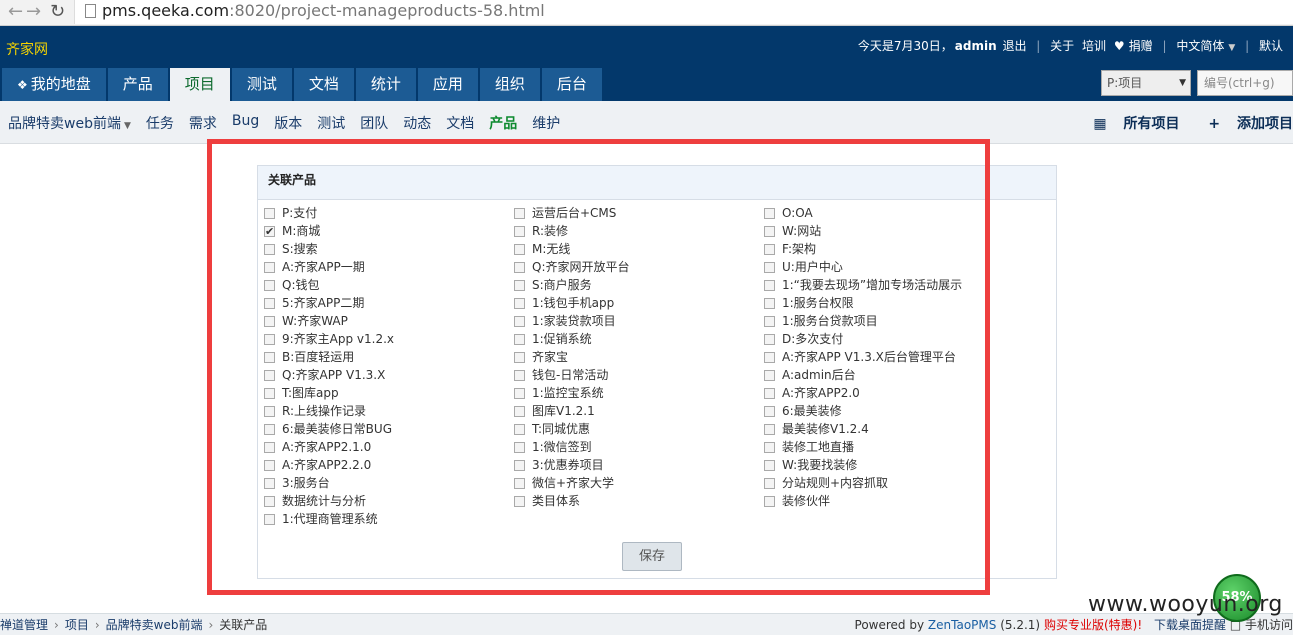  Describe the element at coordinates (639, 231) in the screenshot. I see `product-checkbox-row: R:装修` at that location.